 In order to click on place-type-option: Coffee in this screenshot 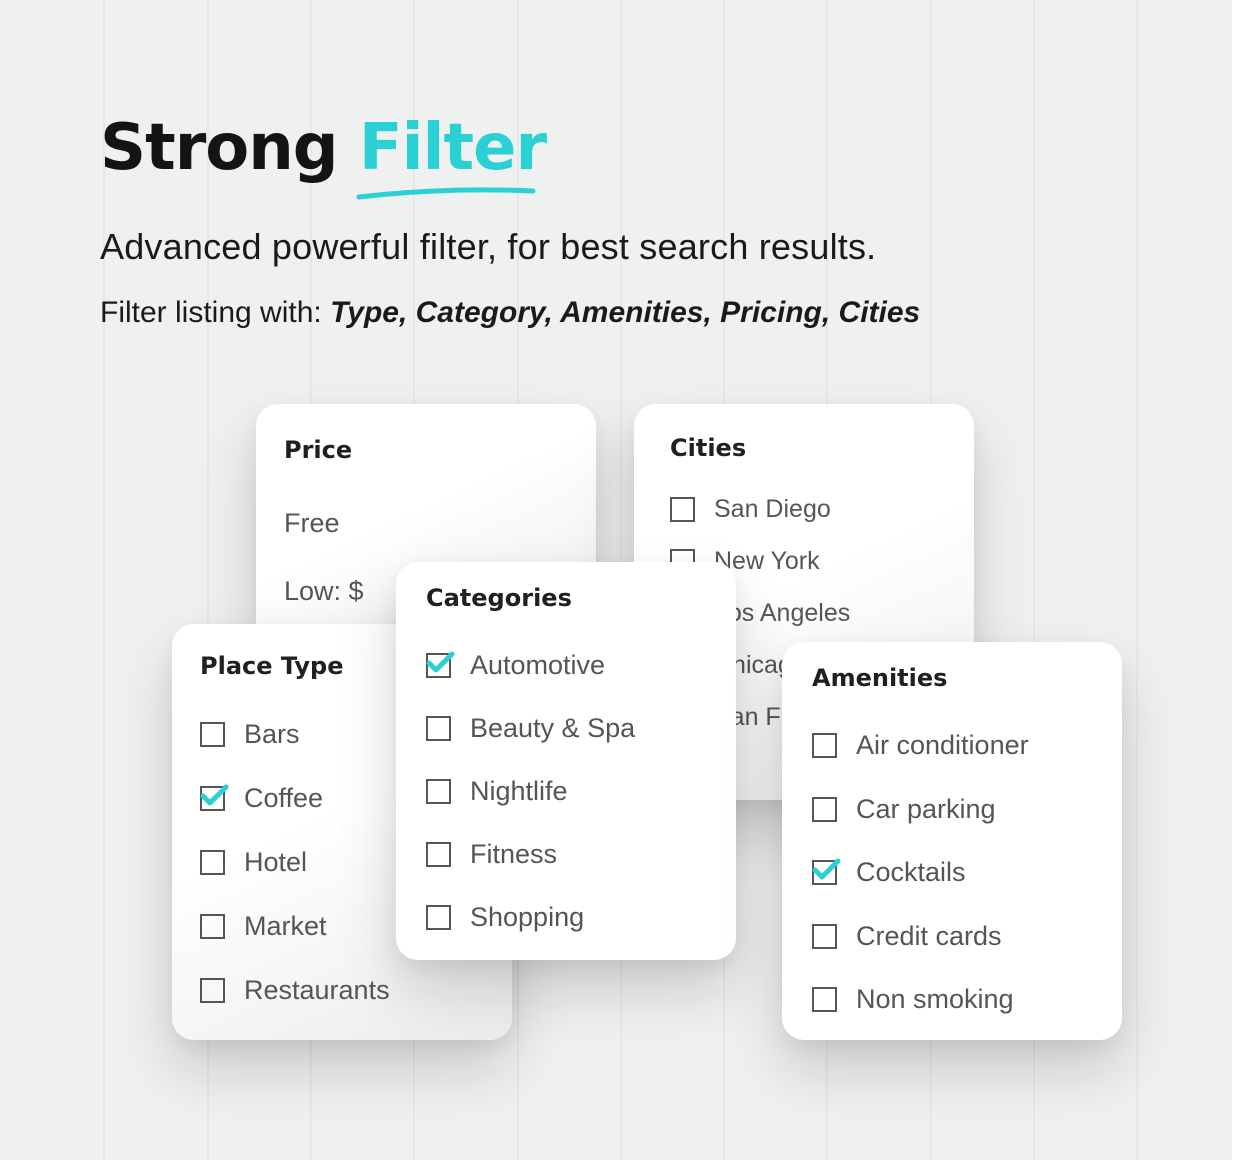, I will do `click(261, 798)`.